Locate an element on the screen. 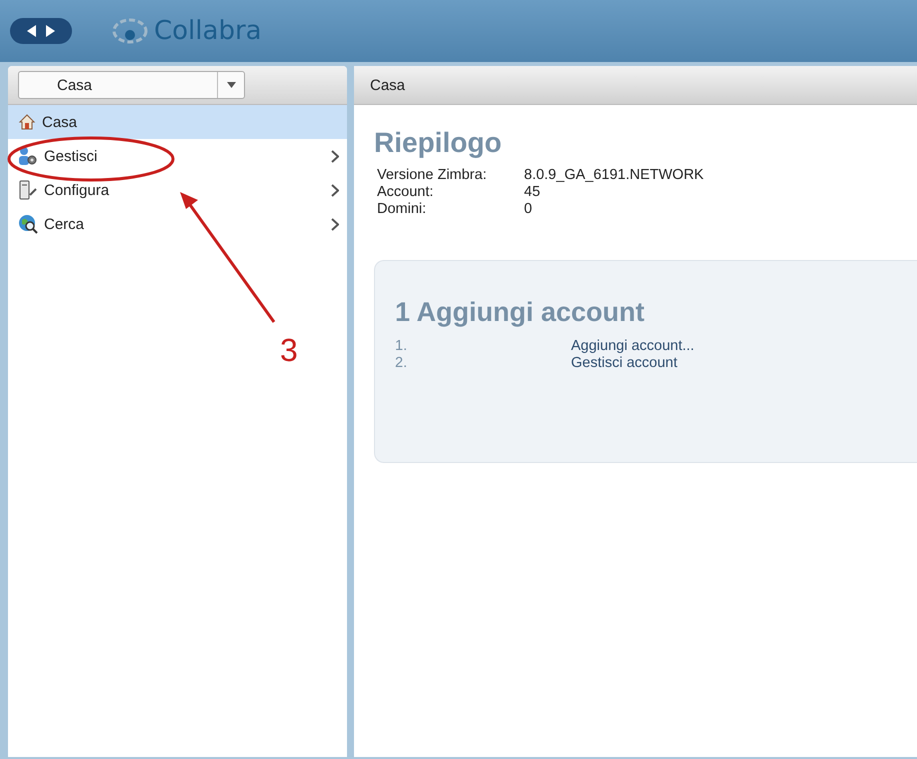 This screenshot has height=759, width=917. summary-value: 8.0.9_GA_6191.NETWORK is located at coordinates (614, 175).